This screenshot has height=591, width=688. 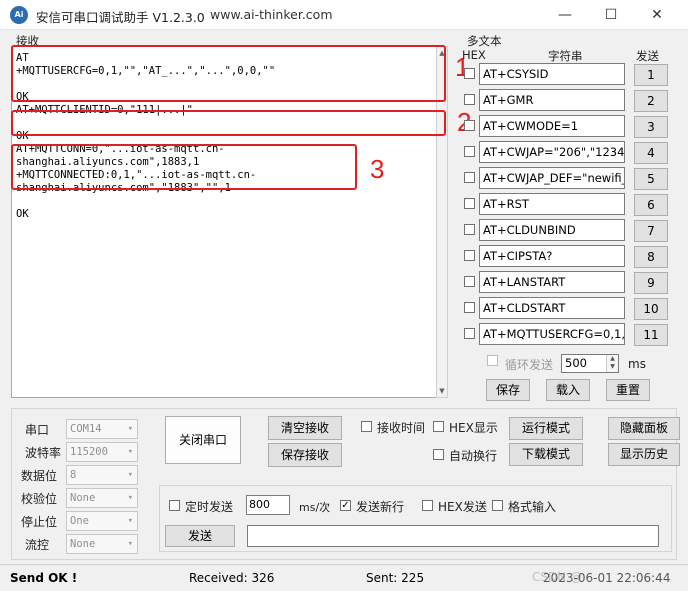 I want to click on port-label: 串口, so click(x=37, y=430).